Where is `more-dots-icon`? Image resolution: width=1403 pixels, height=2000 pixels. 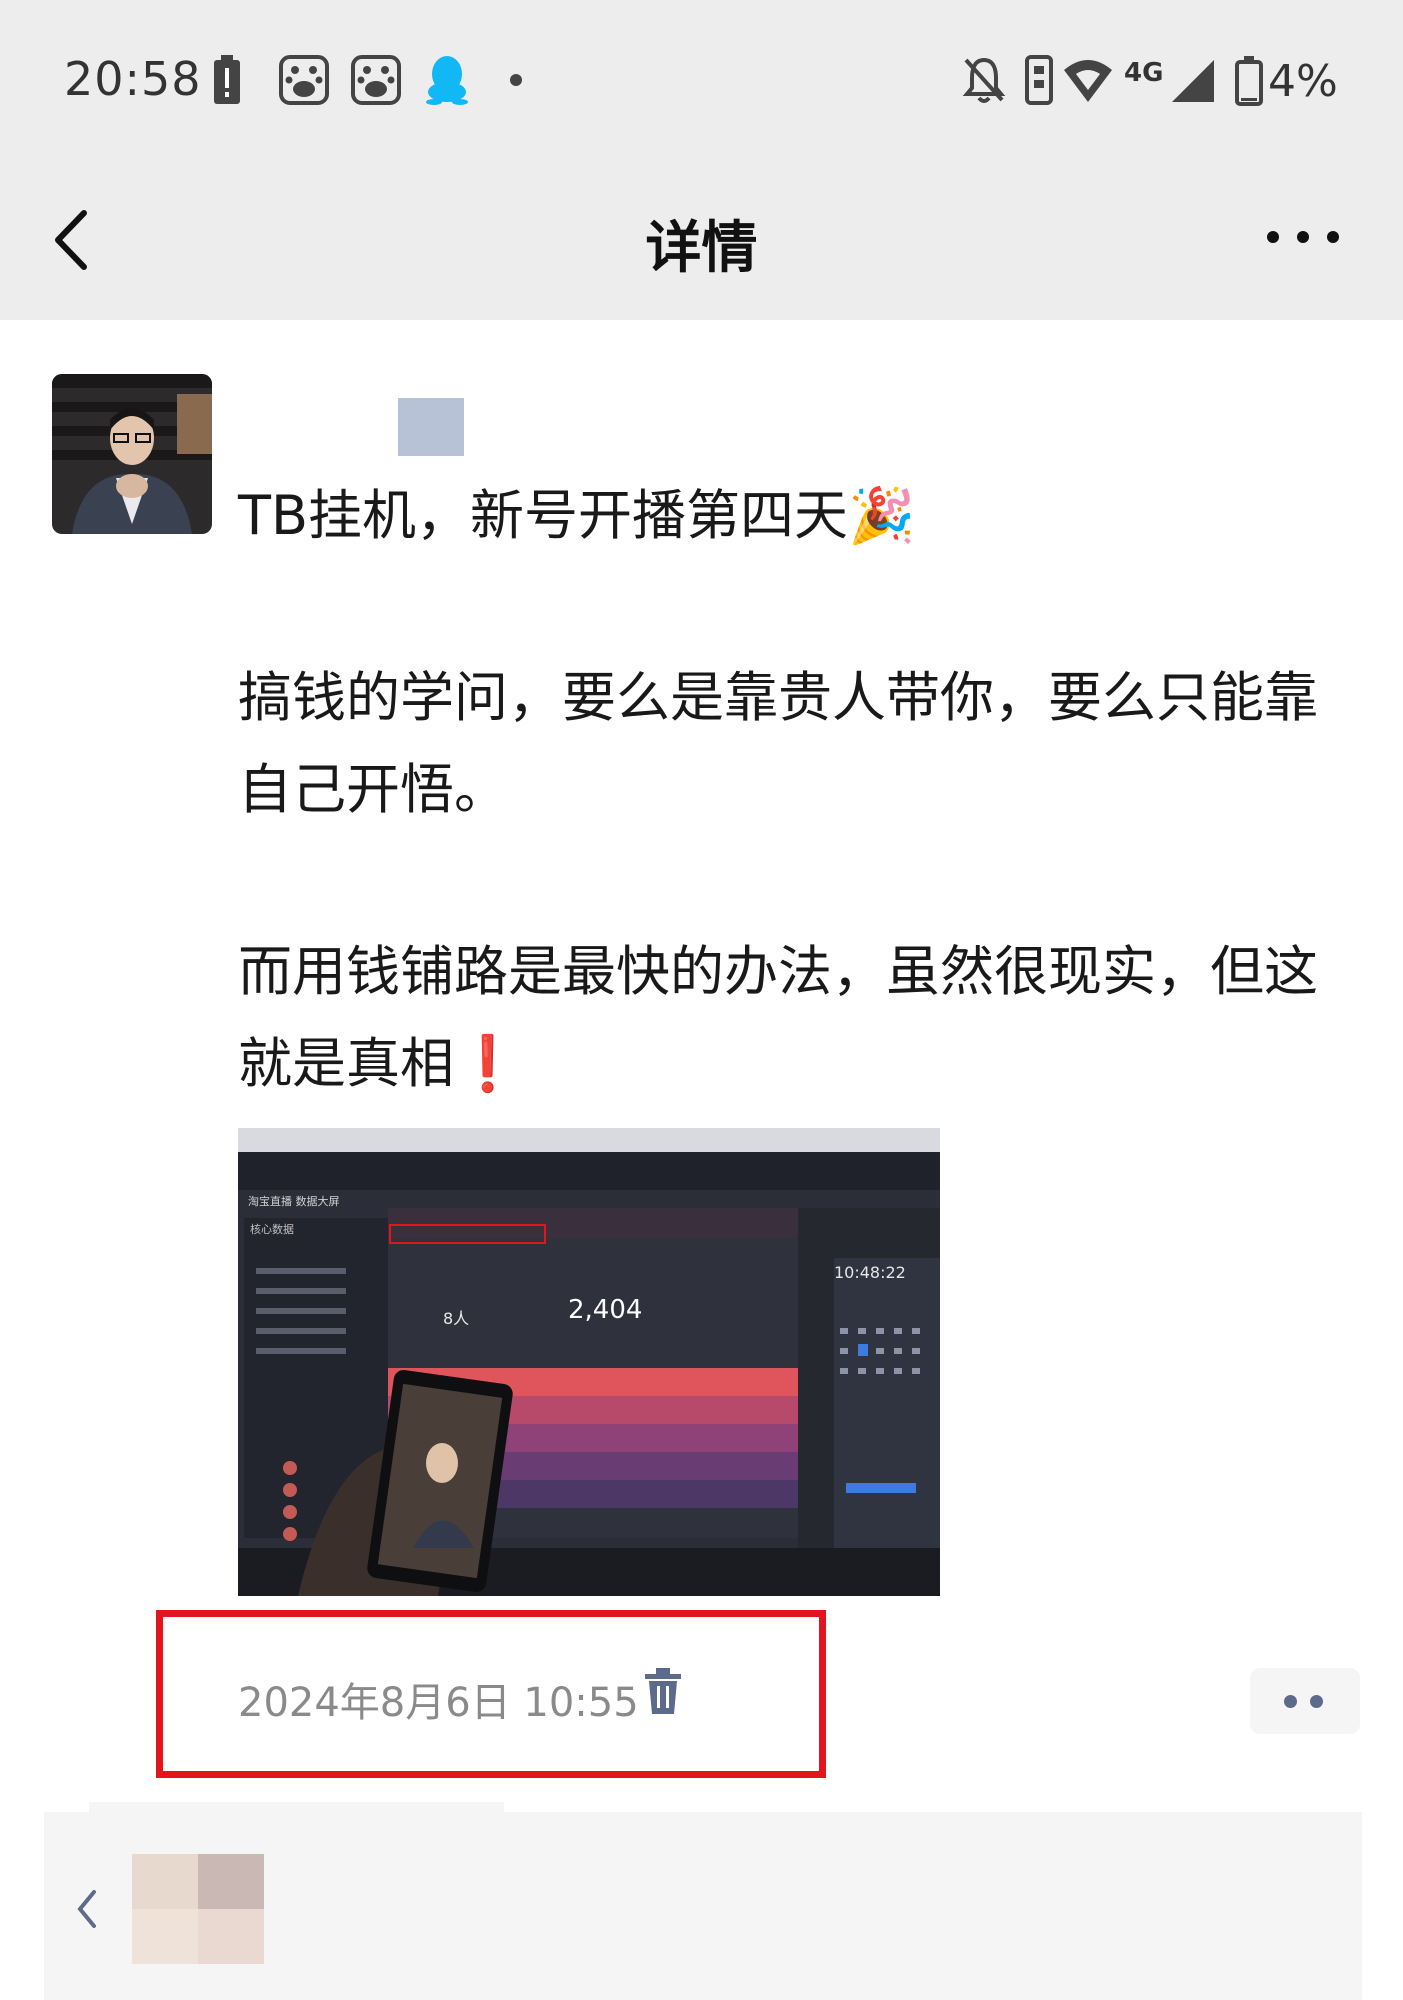
more-dots-icon is located at coordinates (1303, 237).